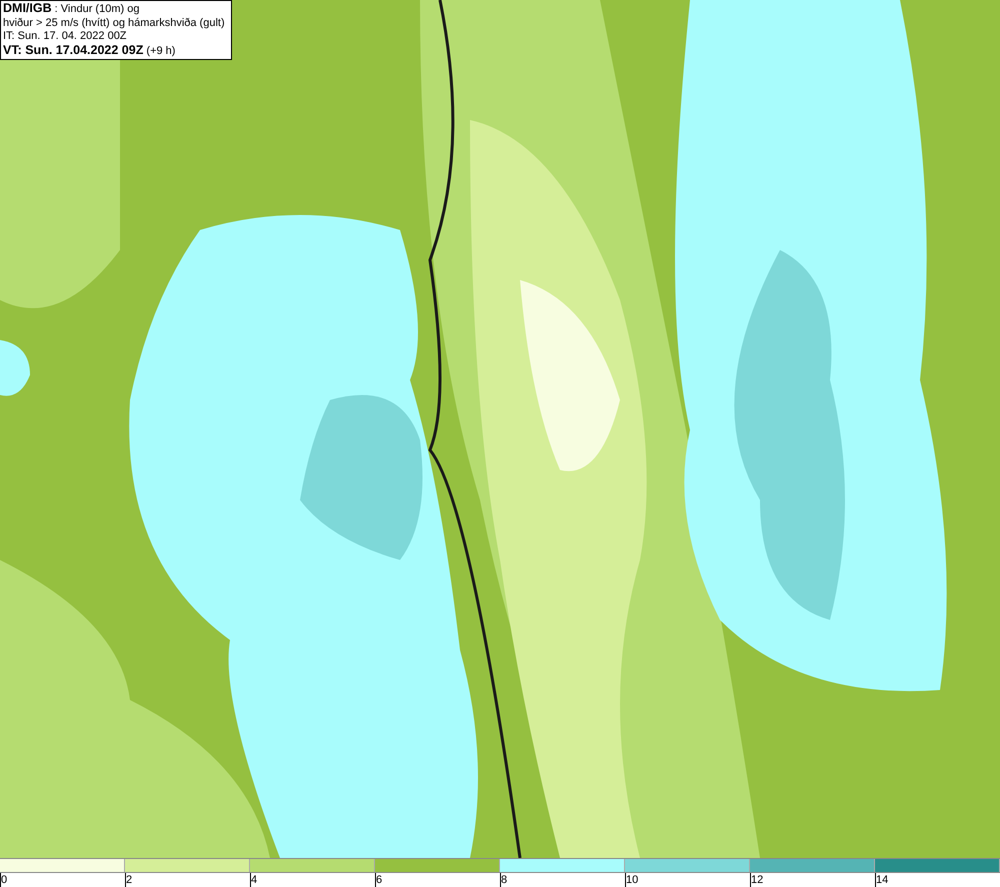 The width and height of the screenshot is (1000, 887). What do you see at coordinates (4, 880) in the screenshot?
I see `tick-label: 0` at bounding box center [4, 880].